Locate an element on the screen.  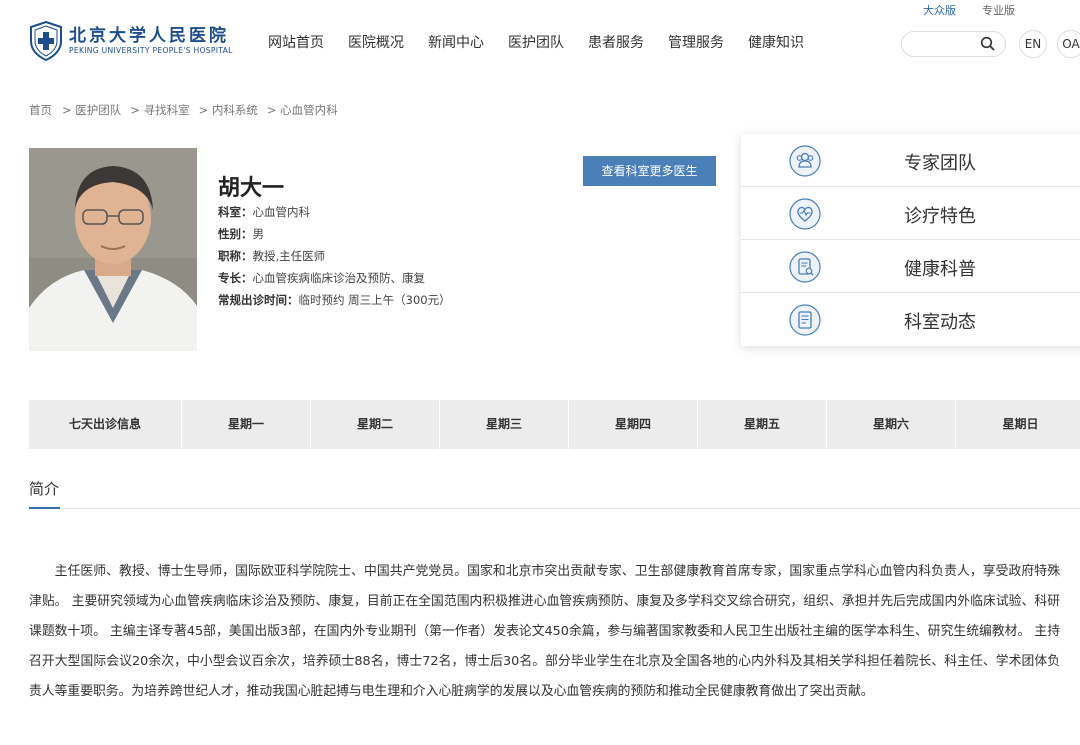
specialty-value: 心血管疾病临床诊治及预防、康复 is located at coordinates (339, 278).